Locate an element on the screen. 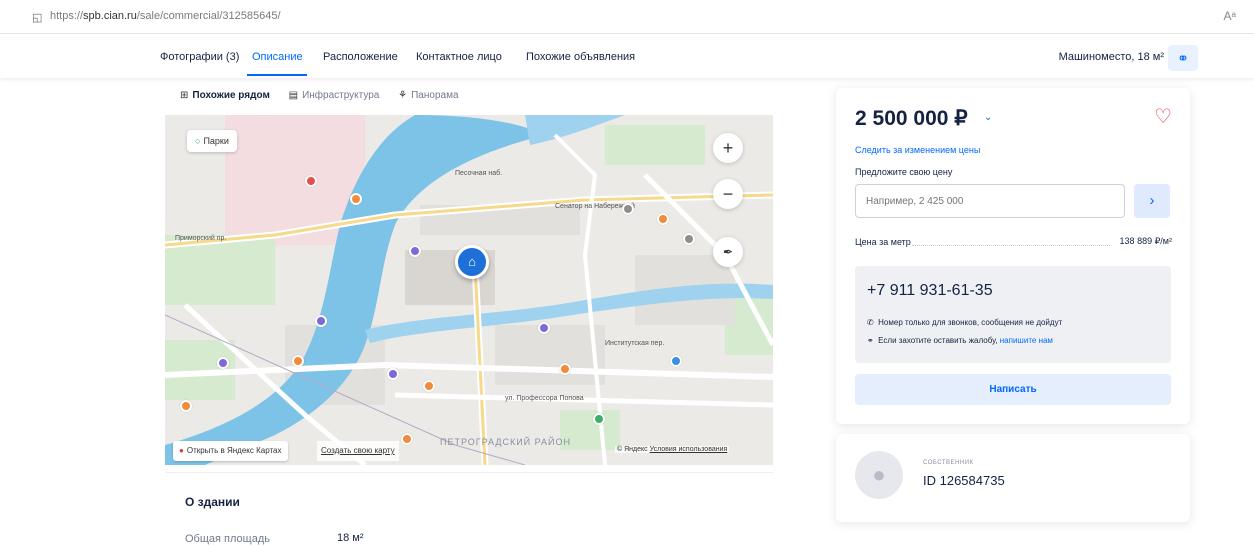 This screenshot has width=1254, height=546. avatar: ● is located at coordinates (879, 475).